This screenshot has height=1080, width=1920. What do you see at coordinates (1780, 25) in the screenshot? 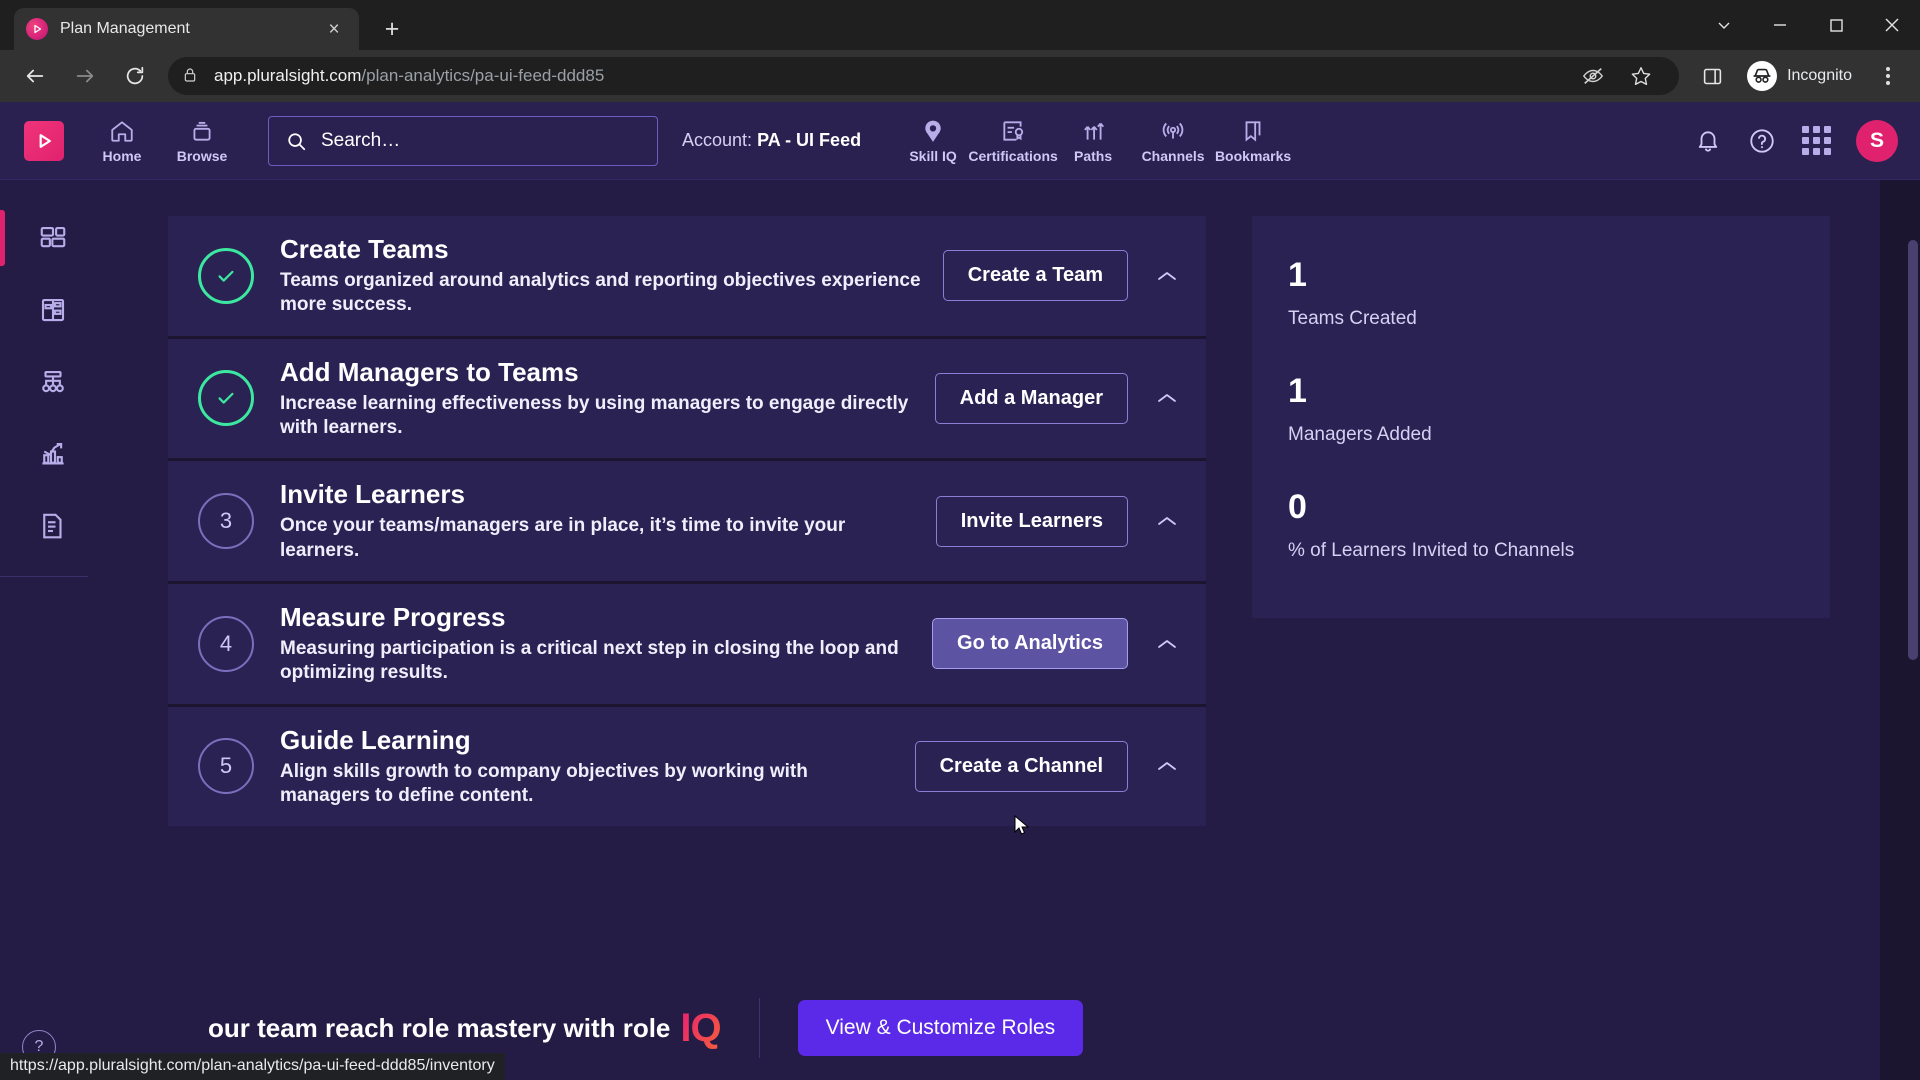
I see `minimize-icon` at bounding box center [1780, 25].